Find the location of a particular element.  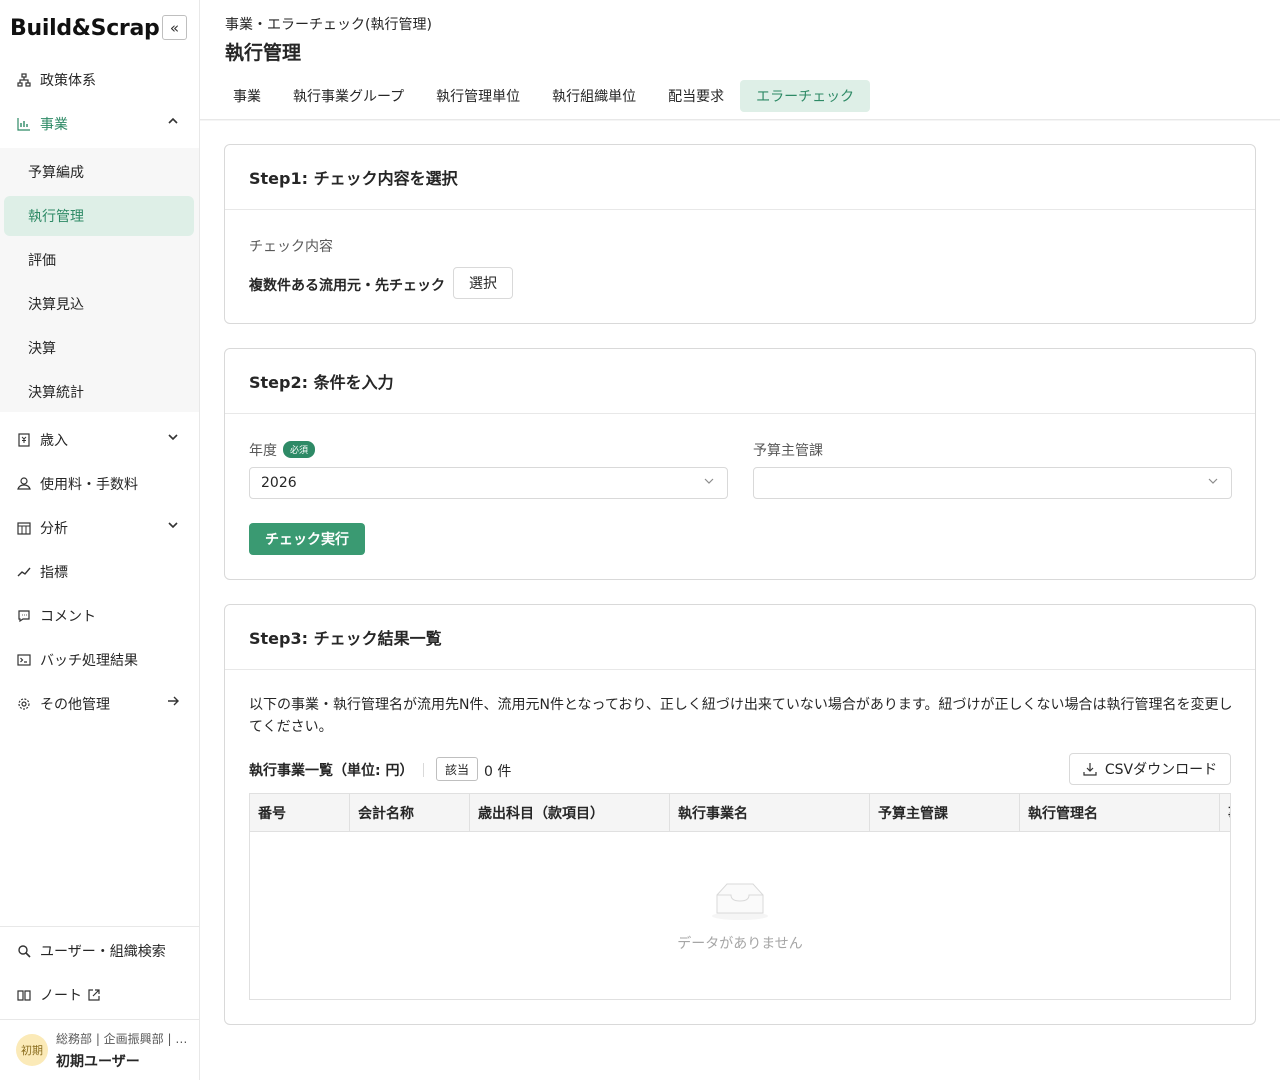

year-select: 2026 is located at coordinates (488, 483).